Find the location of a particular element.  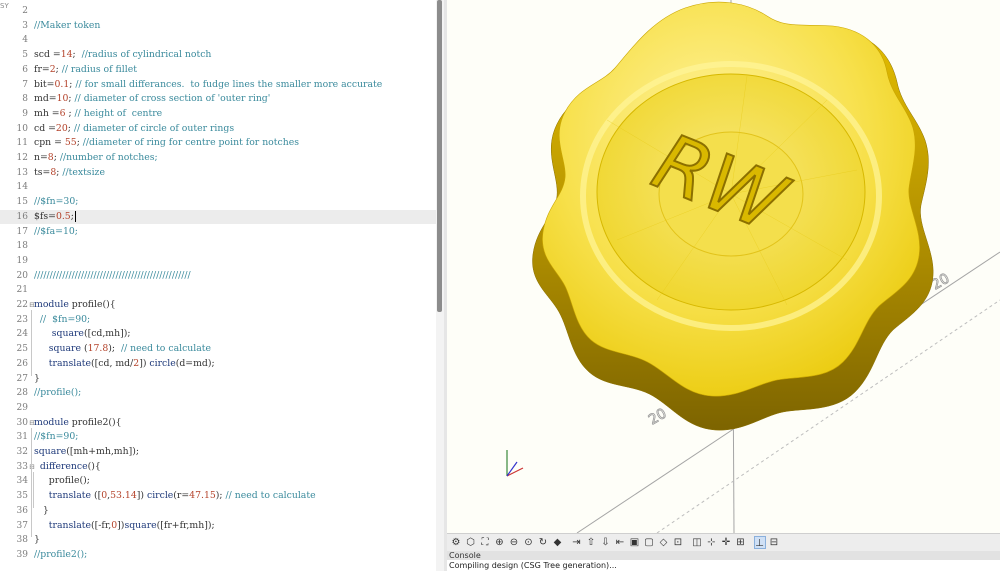

view-right-icon: ⇥ is located at coordinates (577, 542).